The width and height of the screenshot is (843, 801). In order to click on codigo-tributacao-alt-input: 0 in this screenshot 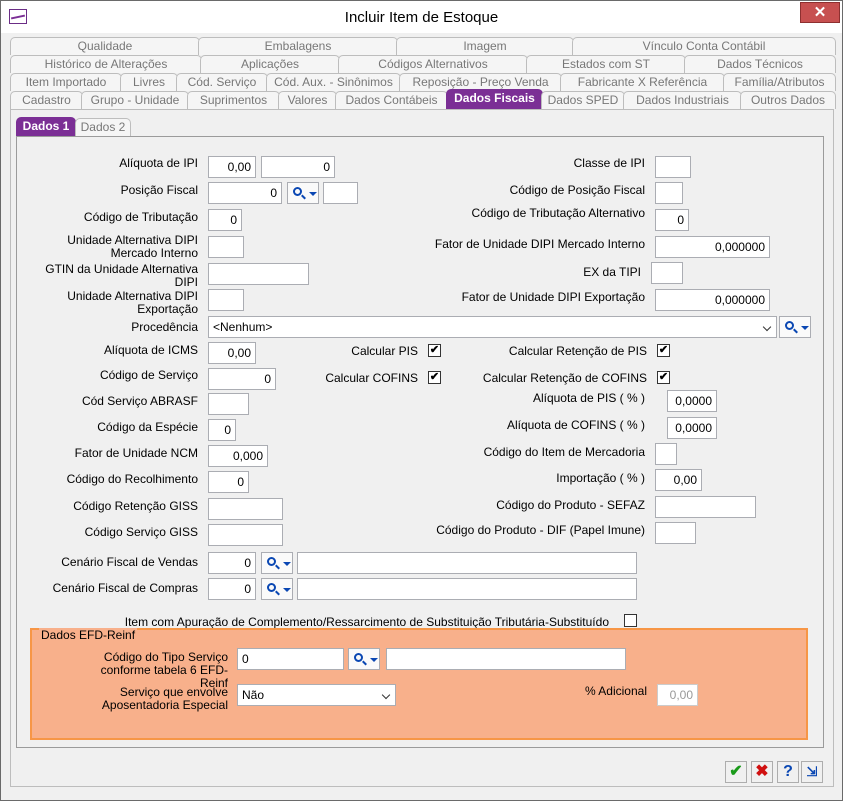, I will do `click(672, 220)`.